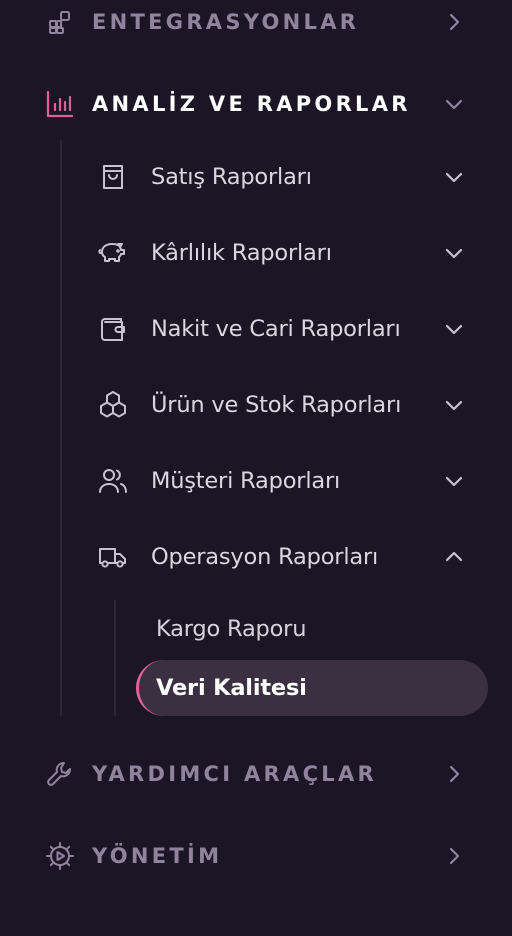 Image resolution: width=512 pixels, height=936 pixels. Describe the element at coordinates (276, 329) in the screenshot. I see `menu-item-label: Nakit ve Cari Raporları` at that location.